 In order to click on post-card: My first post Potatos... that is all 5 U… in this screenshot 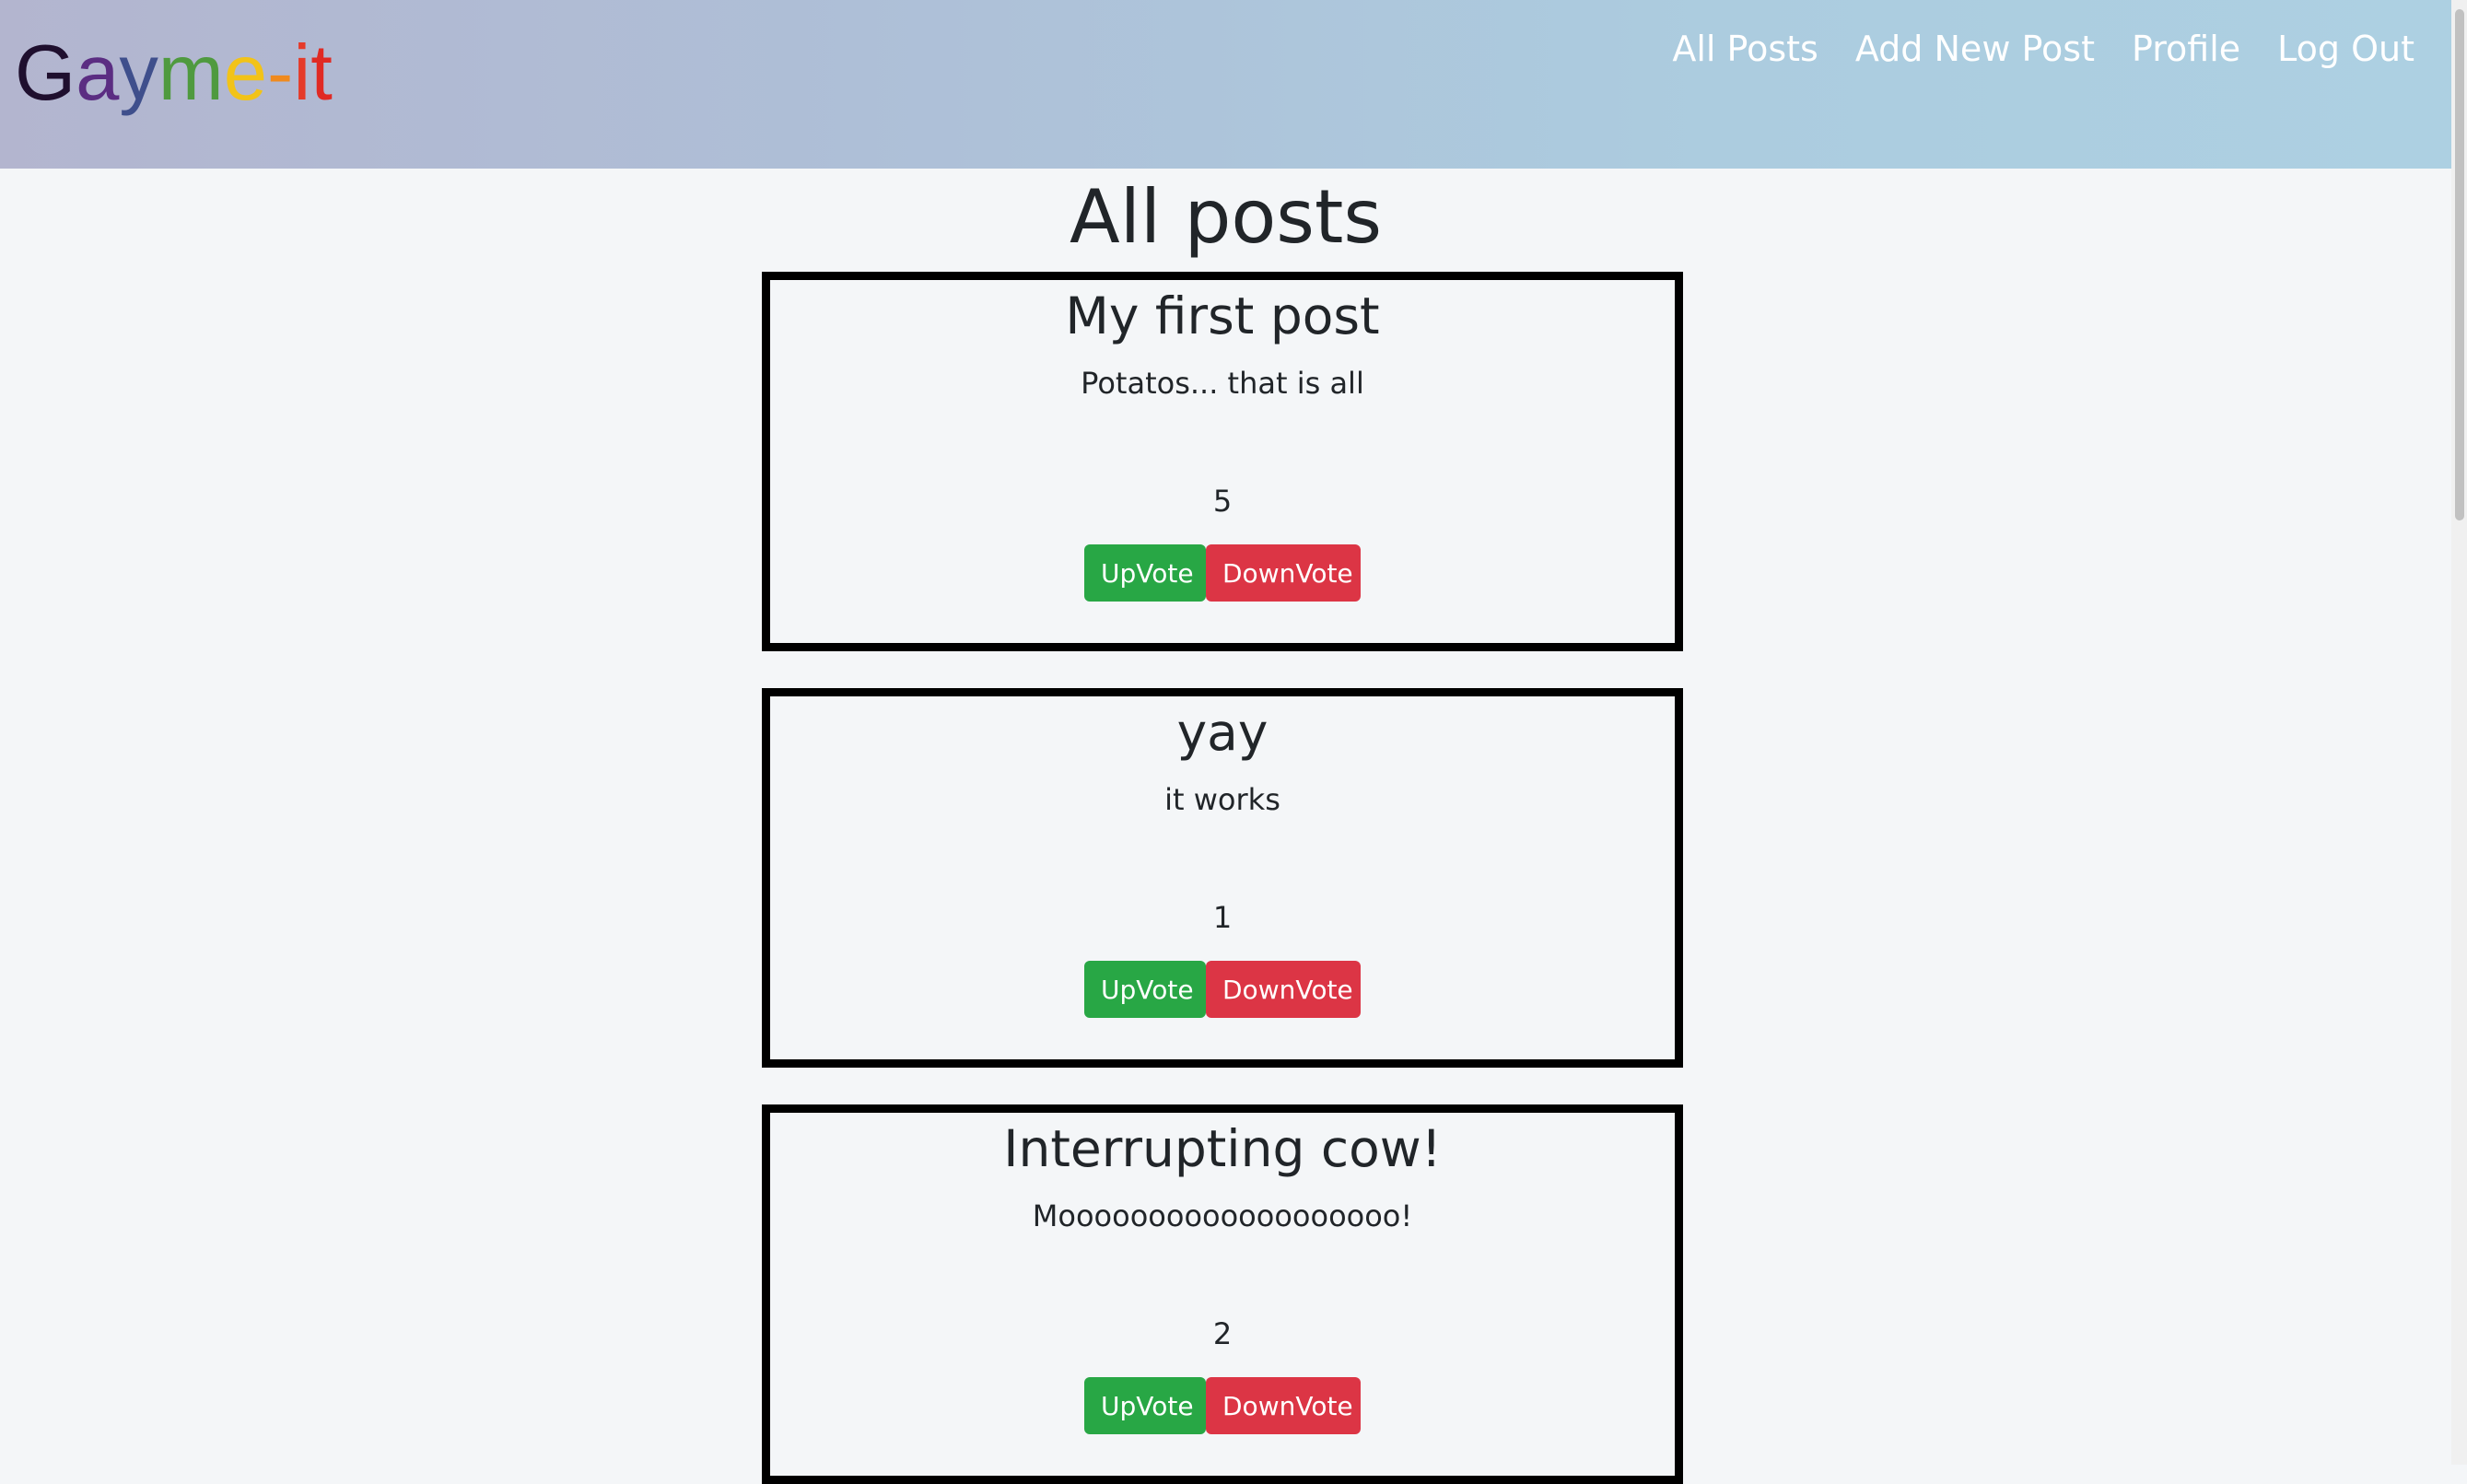, I will do `click(1222, 461)`.